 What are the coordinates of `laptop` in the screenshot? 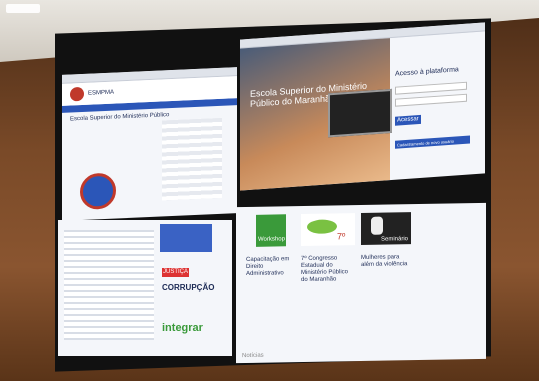 It's located at (360, 113).